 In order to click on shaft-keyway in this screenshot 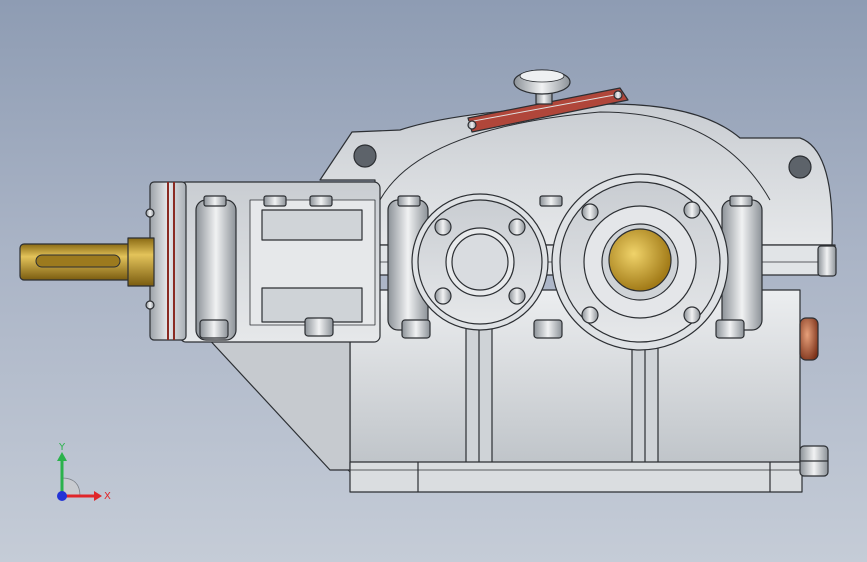, I will do `click(78, 261)`.